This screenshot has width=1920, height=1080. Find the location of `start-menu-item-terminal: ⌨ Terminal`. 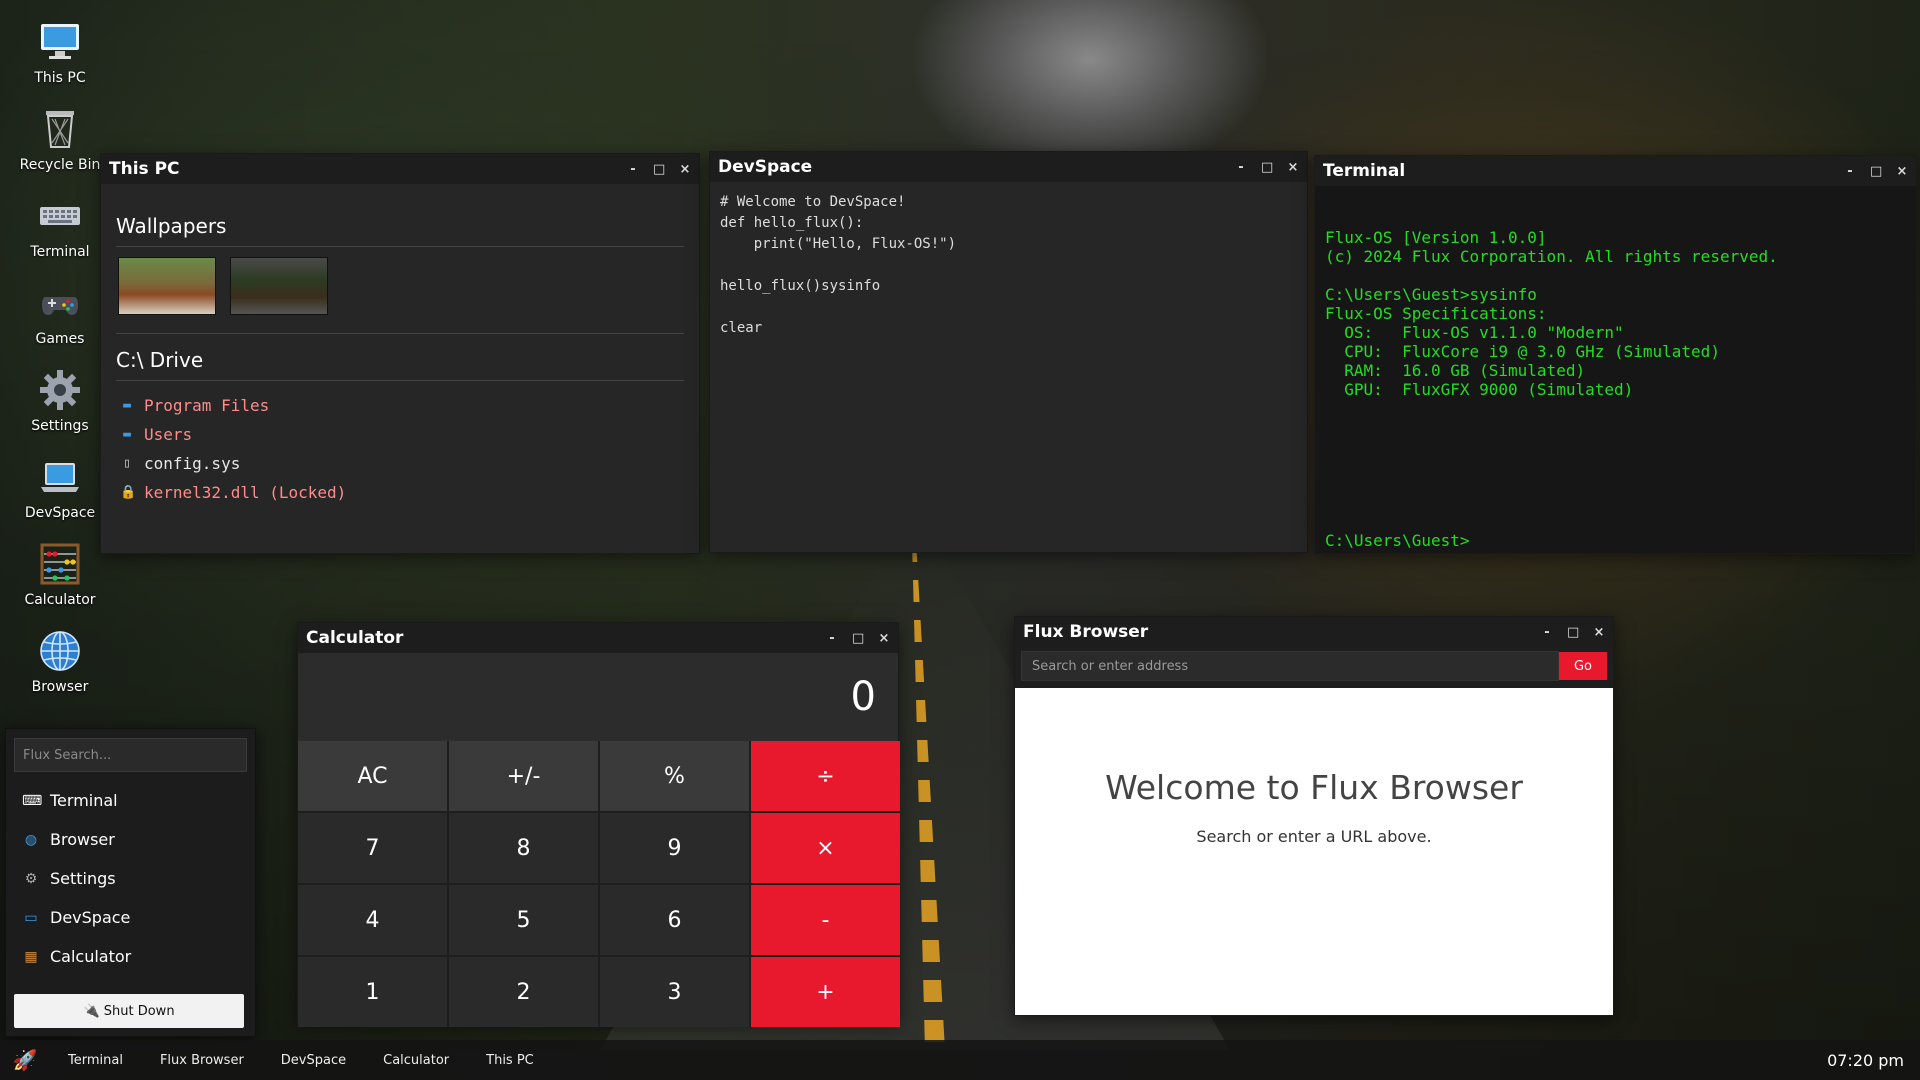

start-menu-item-terminal: ⌨ Terminal is located at coordinates (130, 800).